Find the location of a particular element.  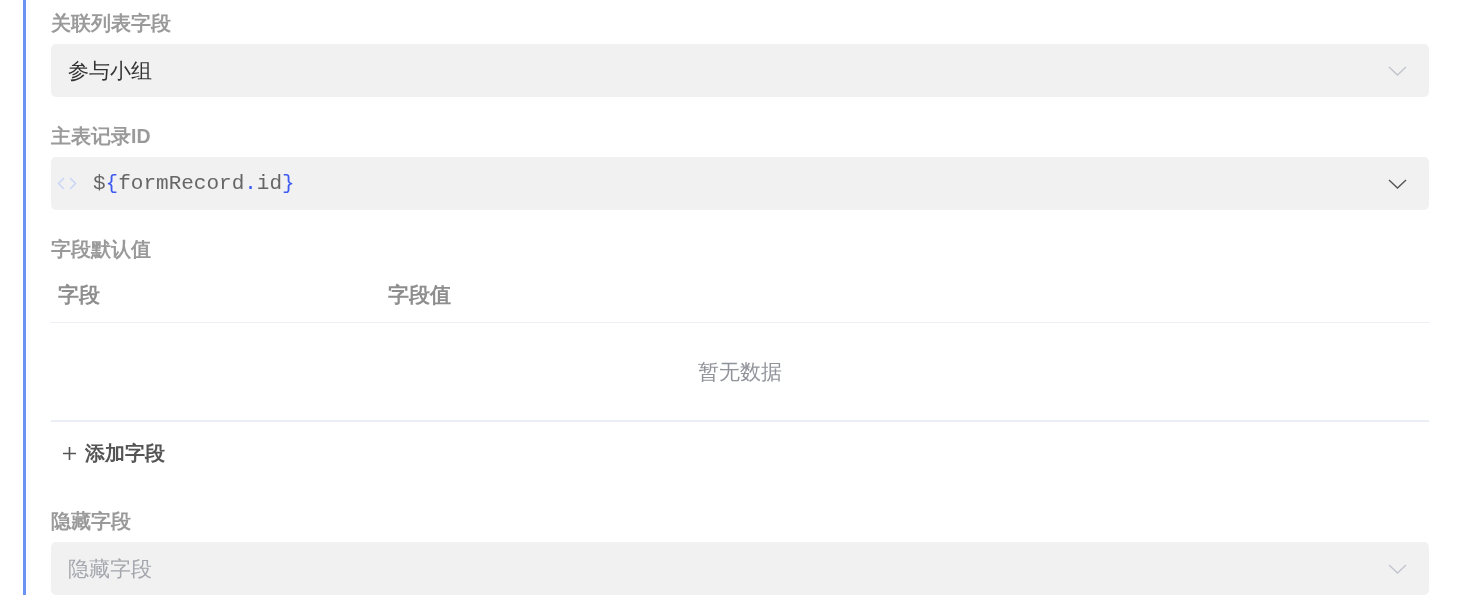

field-label: 主表记录ID is located at coordinates (101, 136).